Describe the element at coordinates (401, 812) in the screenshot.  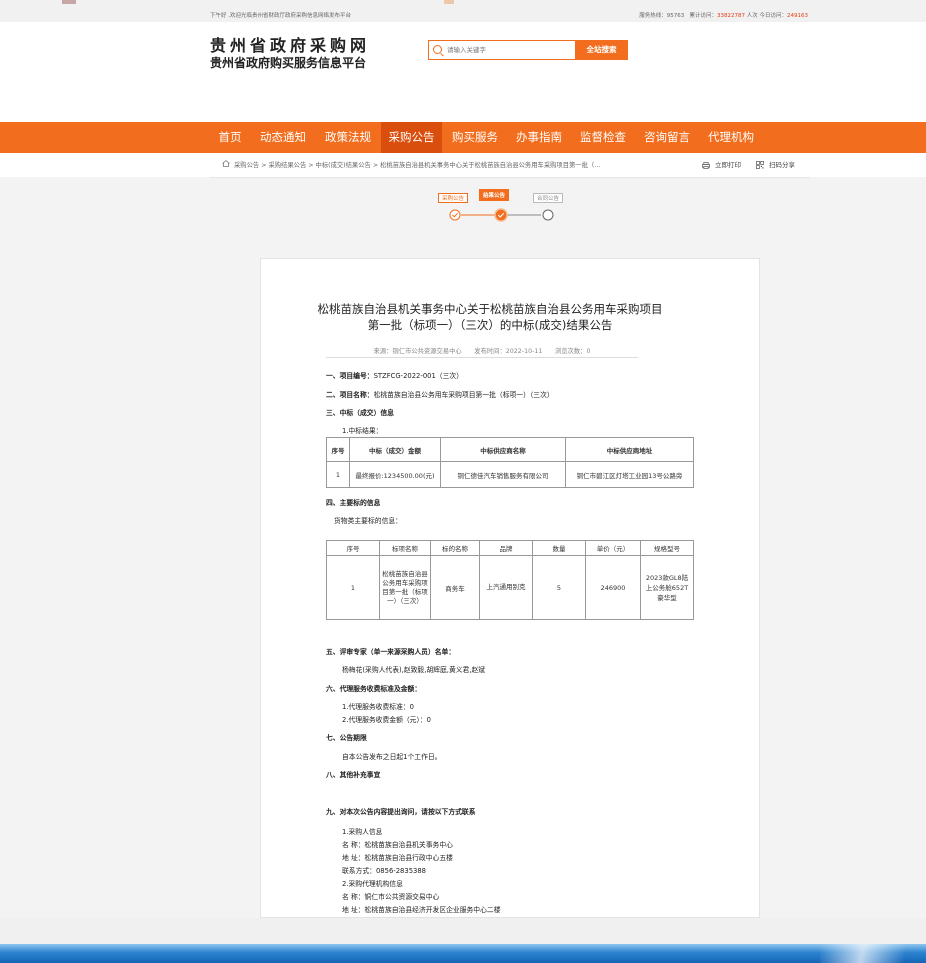
I see `section-contact: 九、对本次公告内容提出询问，请按以下方式联系` at that location.